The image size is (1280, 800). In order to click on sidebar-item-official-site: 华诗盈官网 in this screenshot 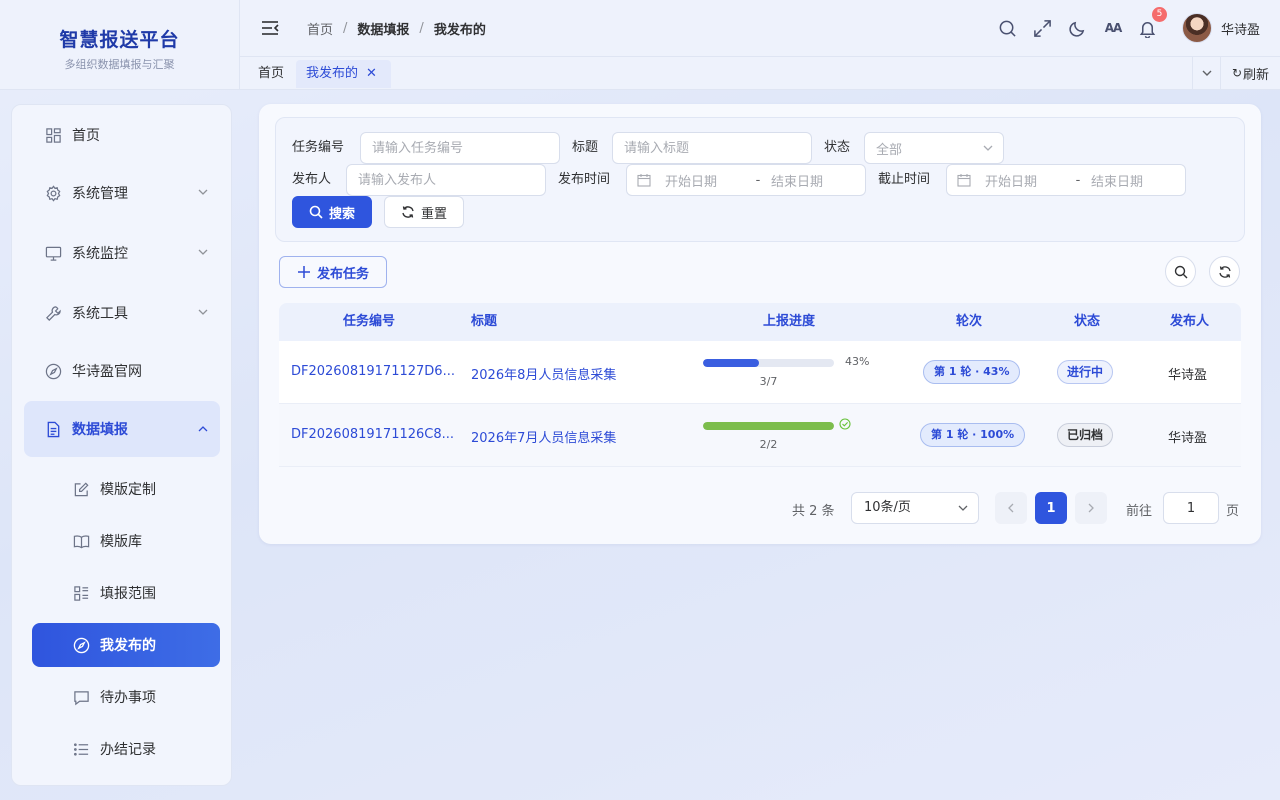, I will do `click(122, 371)`.